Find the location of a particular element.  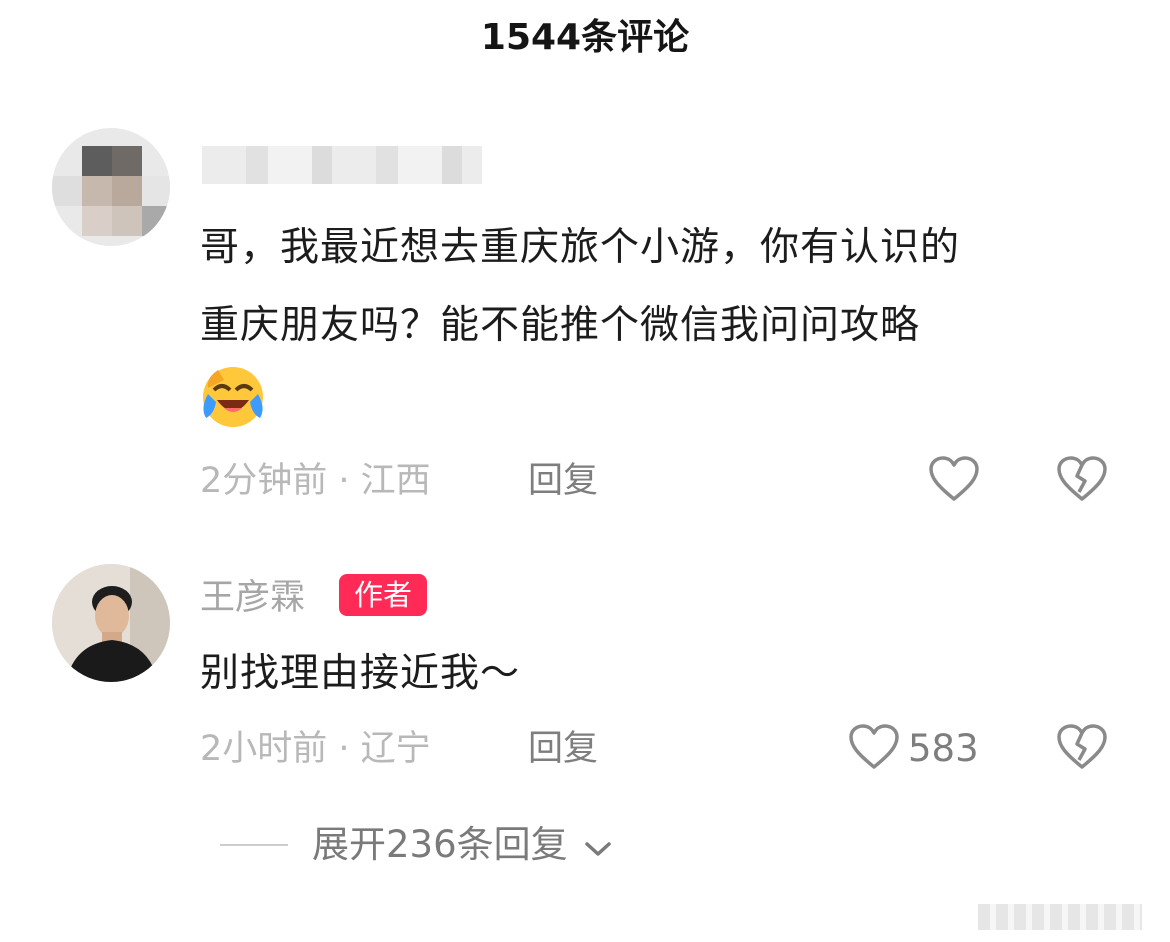

like-count: 583 is located at coordinates (943, 748).